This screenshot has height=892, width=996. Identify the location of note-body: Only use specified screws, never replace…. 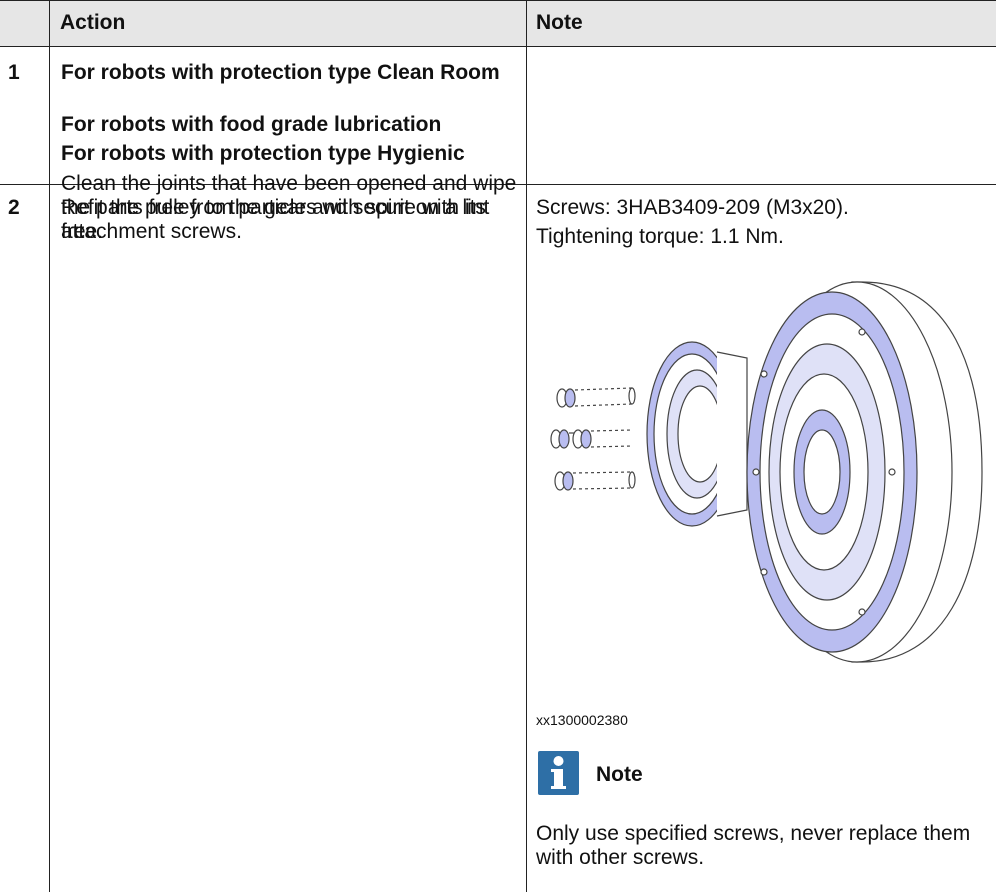
(753, 845).